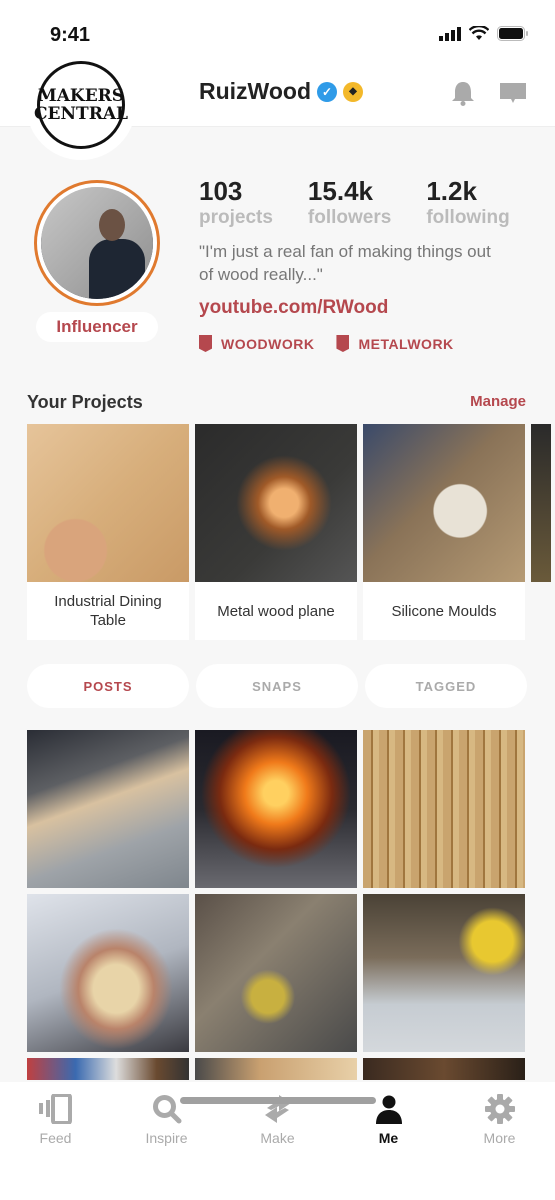  What do you see at coordinates (97, 327) in the screenshot?
I see `role-badge: Influencer` at bounding box center [97, 327].